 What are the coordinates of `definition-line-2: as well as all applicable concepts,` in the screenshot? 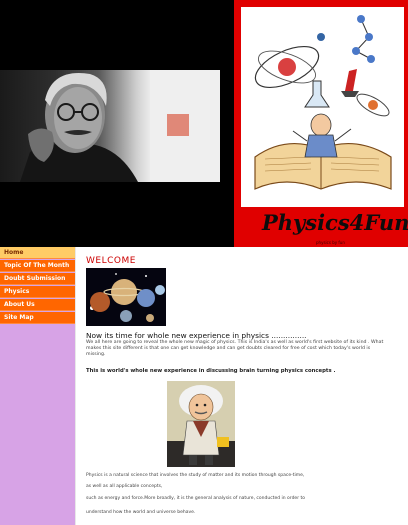 It's located at (124, 486).